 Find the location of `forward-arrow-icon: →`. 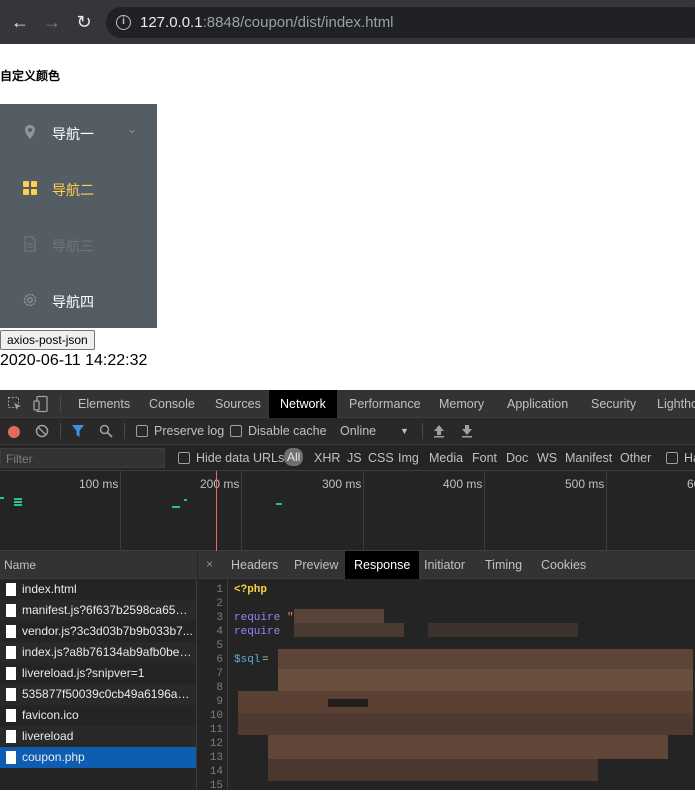

forward-arrow-icon: → is located at coordinates (52, 22).